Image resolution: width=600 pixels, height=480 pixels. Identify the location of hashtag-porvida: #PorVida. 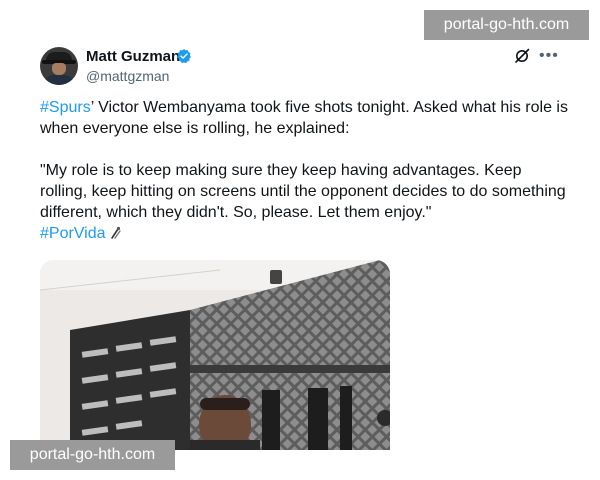
(73, 233).